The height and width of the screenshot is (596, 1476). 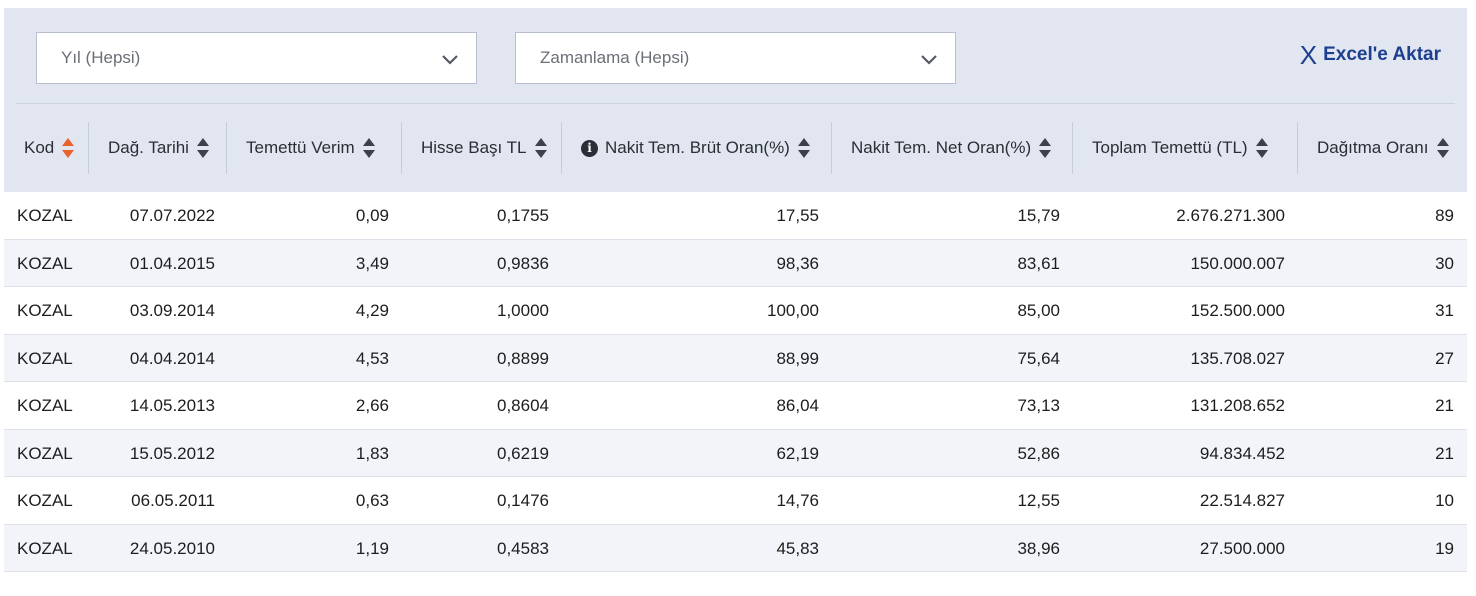 I want to click on column-header-dagitma-orani: Dağıtma Oranı, so click(x=1373, y=148).